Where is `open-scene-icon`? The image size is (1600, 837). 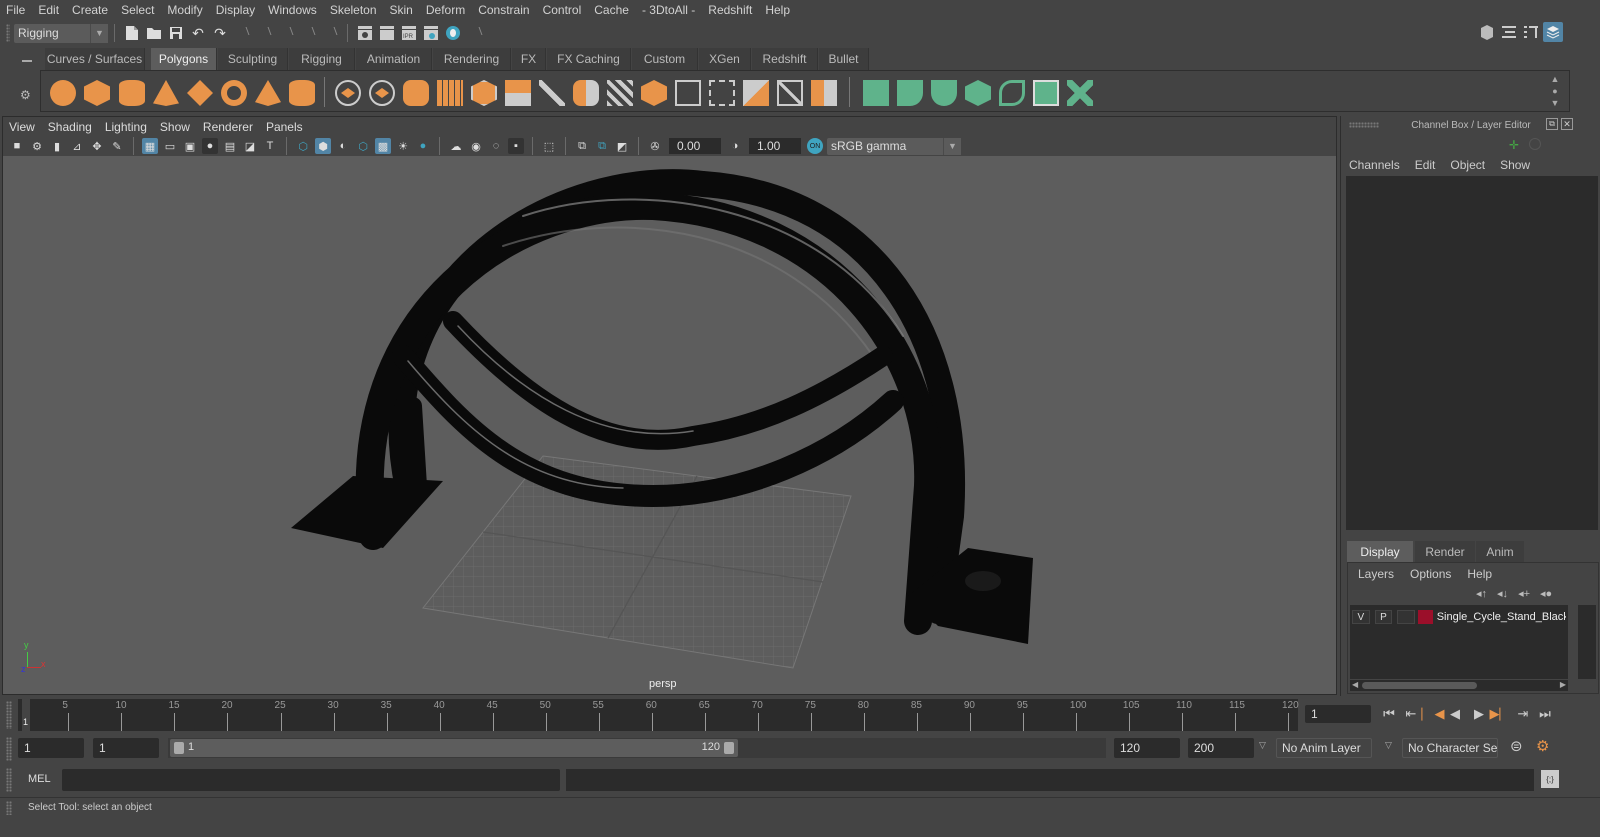 open-scene-icon is located at coordinates (154, 33).